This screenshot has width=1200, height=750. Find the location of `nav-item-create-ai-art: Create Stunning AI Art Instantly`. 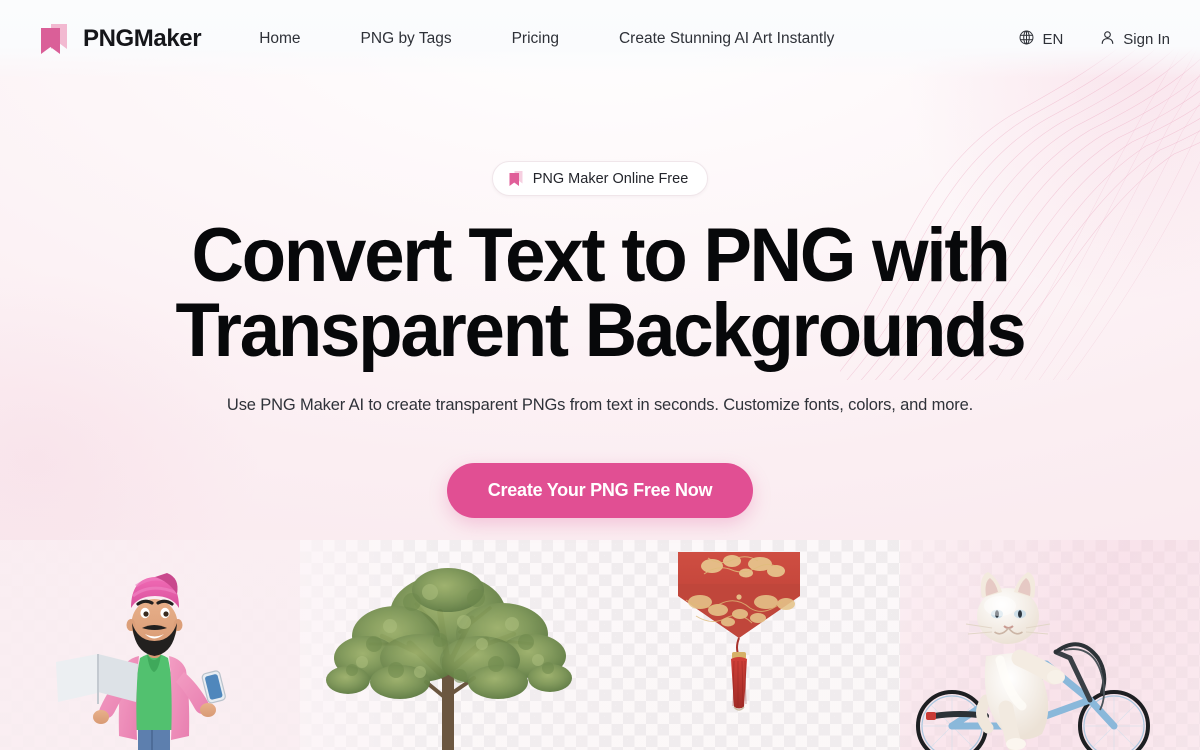

nav-item-create-ai-art: Create Stunning AI Art Instantly is located at coordinates (726, 39).